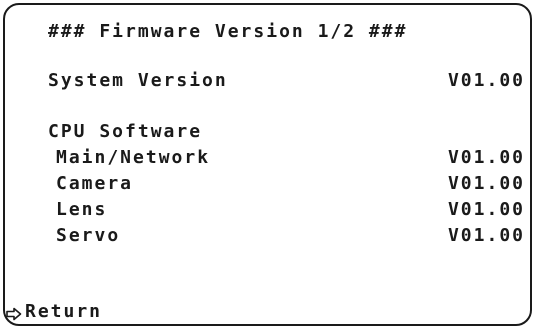 This screenshot has height=331, width=537. Describe the element at coordinates (486, 80) in the screenshot. I see `system-version-value: V01.00` at that location.